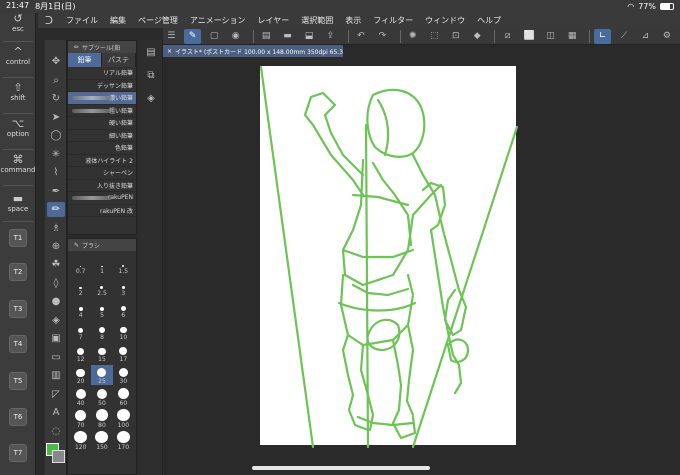  I want to click on menu-help: ヘルプ, so click(489, 20).